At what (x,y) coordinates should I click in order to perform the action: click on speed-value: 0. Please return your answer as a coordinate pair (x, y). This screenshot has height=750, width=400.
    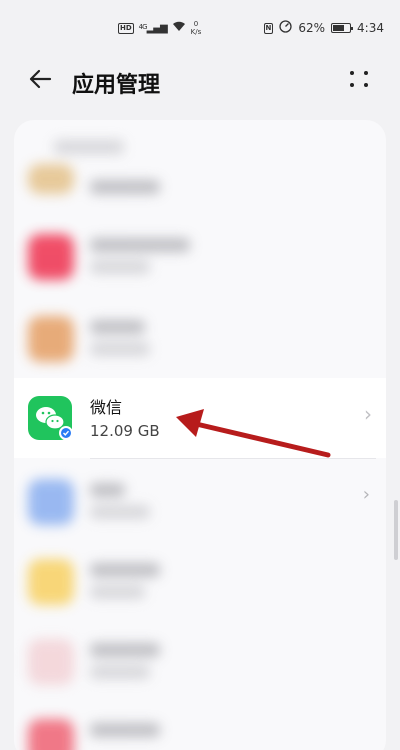
    Looking at the image, I should click on (196, 24).